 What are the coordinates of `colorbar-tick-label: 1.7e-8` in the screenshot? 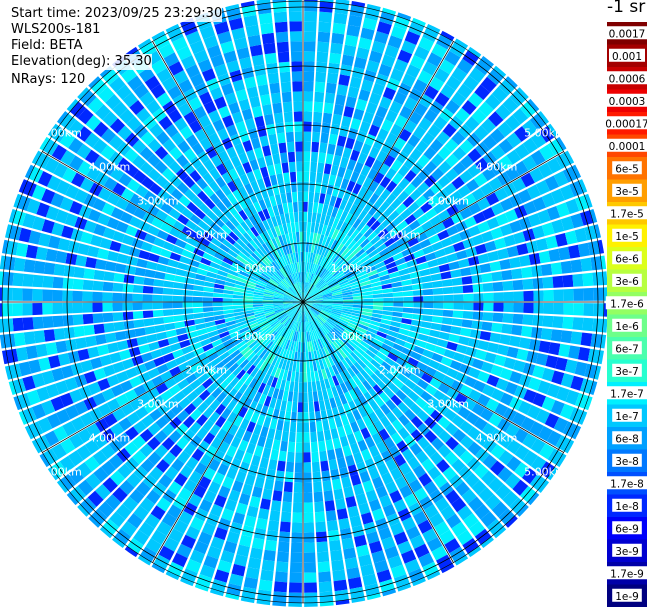 It's located at (627, 484).